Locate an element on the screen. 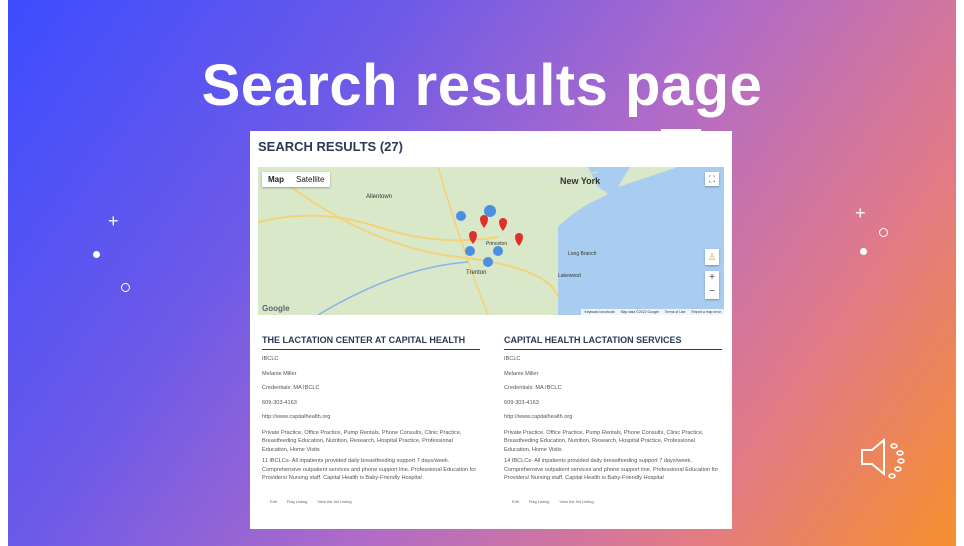 This screenshot has height=546, width=964. map-type-toggle: Map Satellite is located at coordinates (296, 179).